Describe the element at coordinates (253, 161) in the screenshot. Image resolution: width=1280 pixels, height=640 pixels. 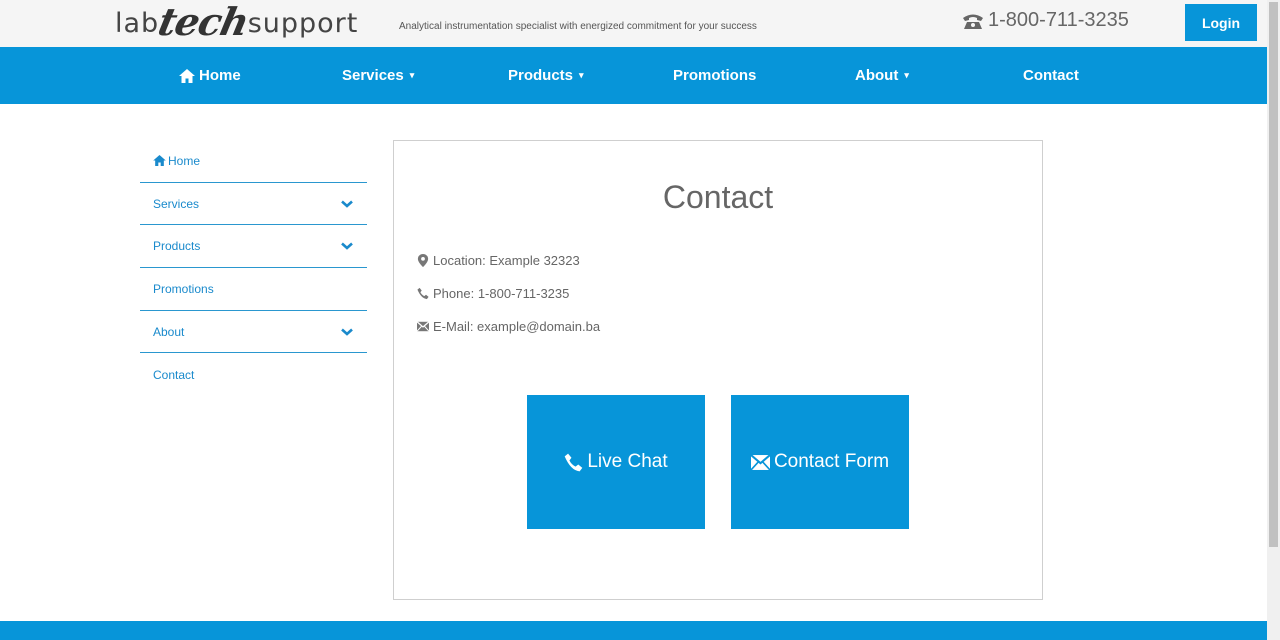
I see `sidebar-item-home: Home` at that location.